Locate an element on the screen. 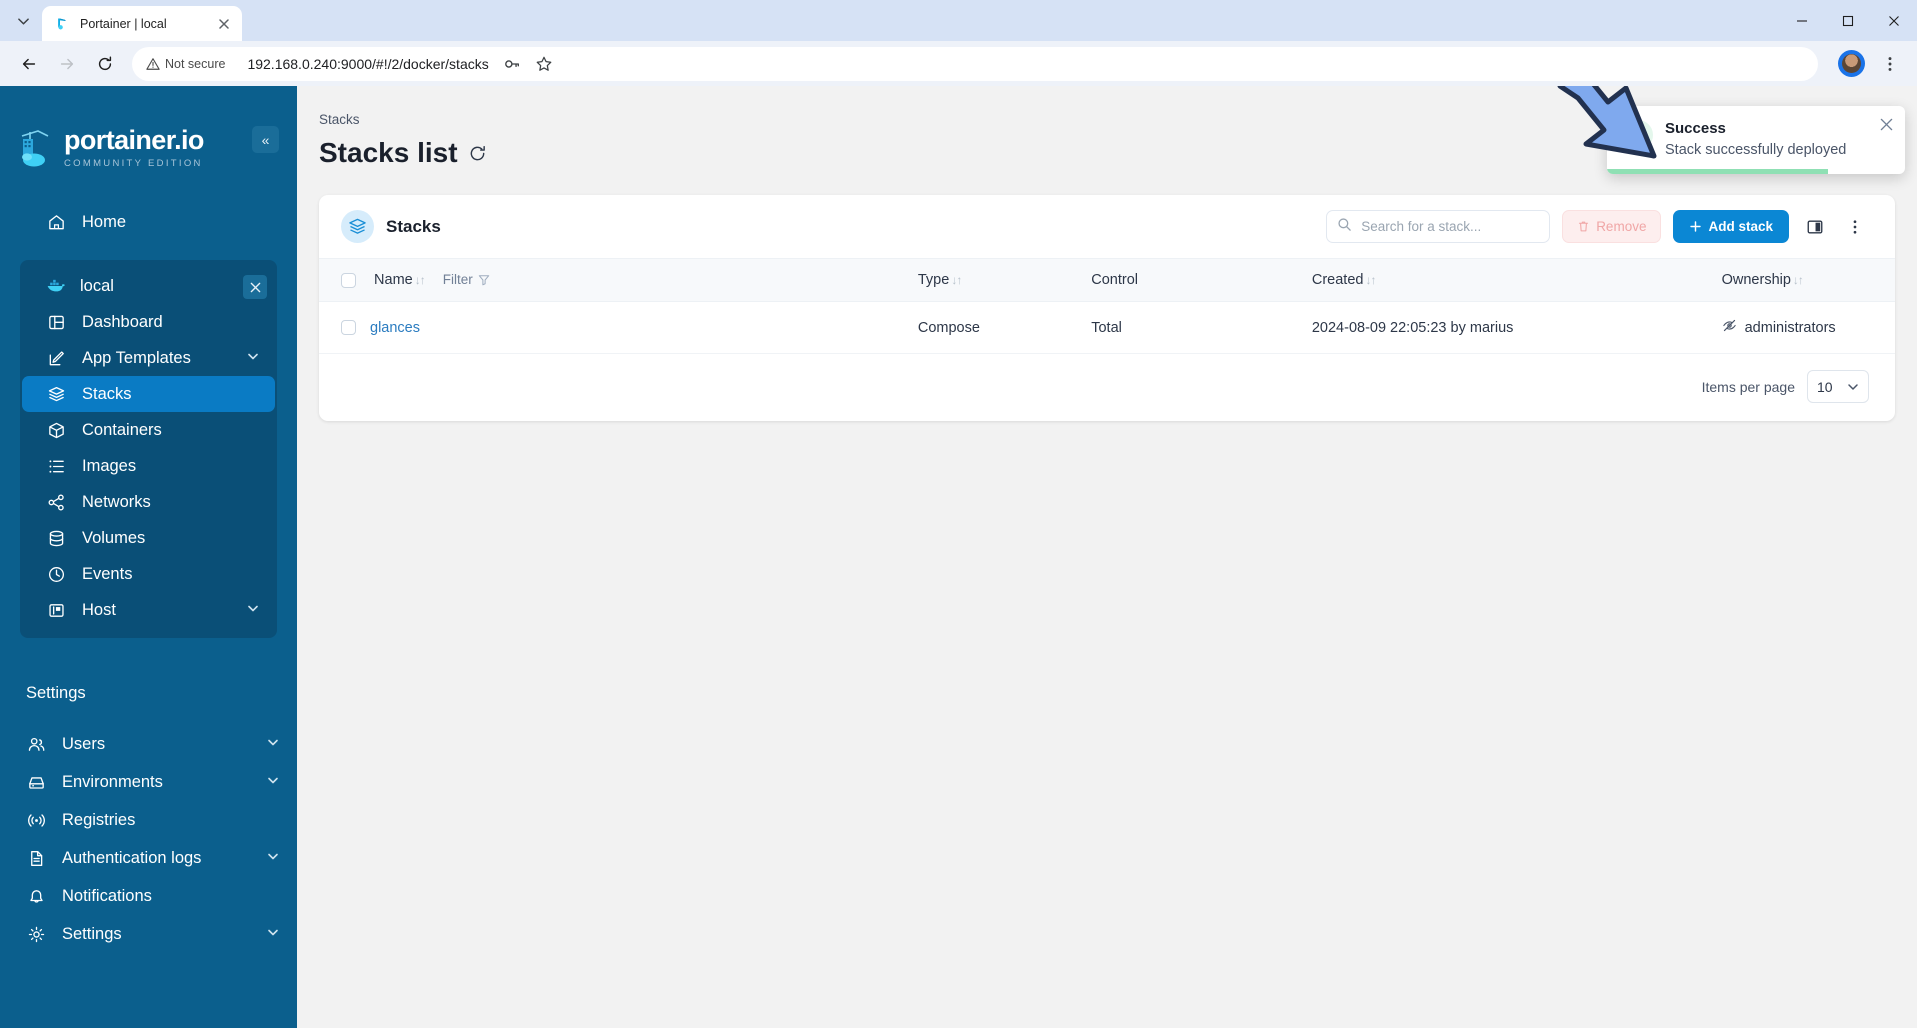  columns-layout-icon is located at coordinates (1815, 227).